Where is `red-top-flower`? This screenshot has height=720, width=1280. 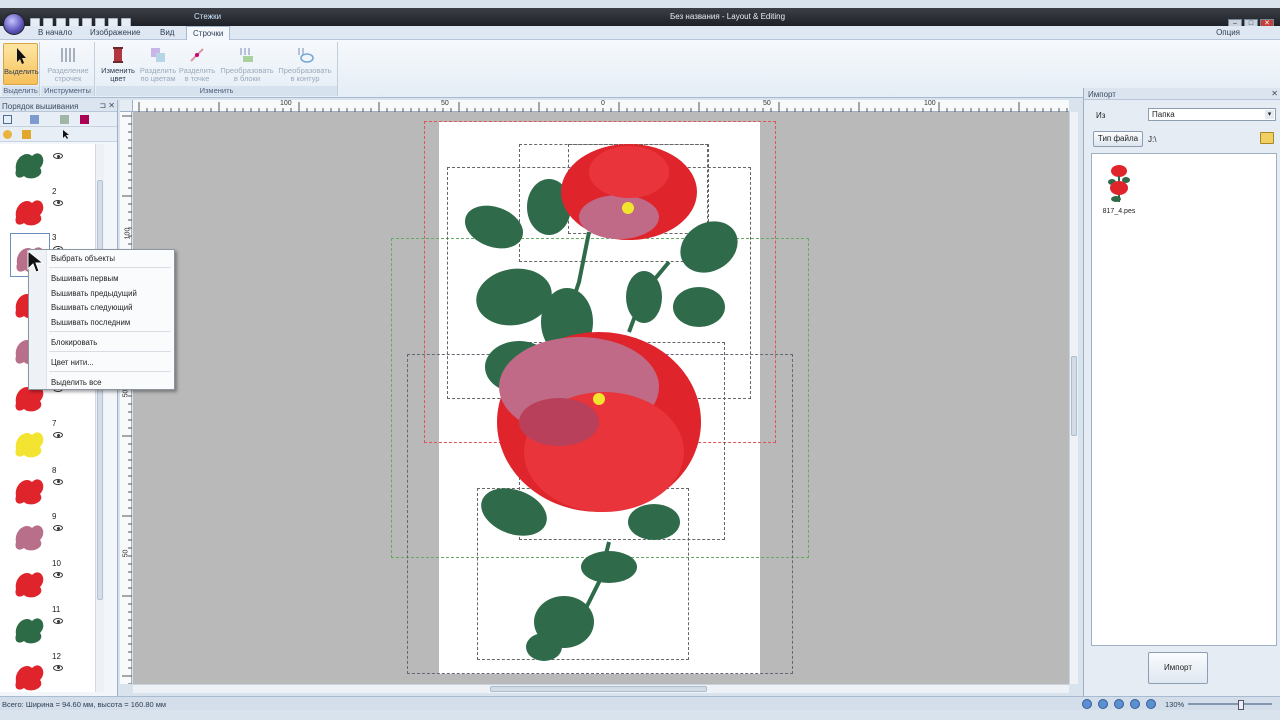 red-top-flower is located at coordinates (629, 192).